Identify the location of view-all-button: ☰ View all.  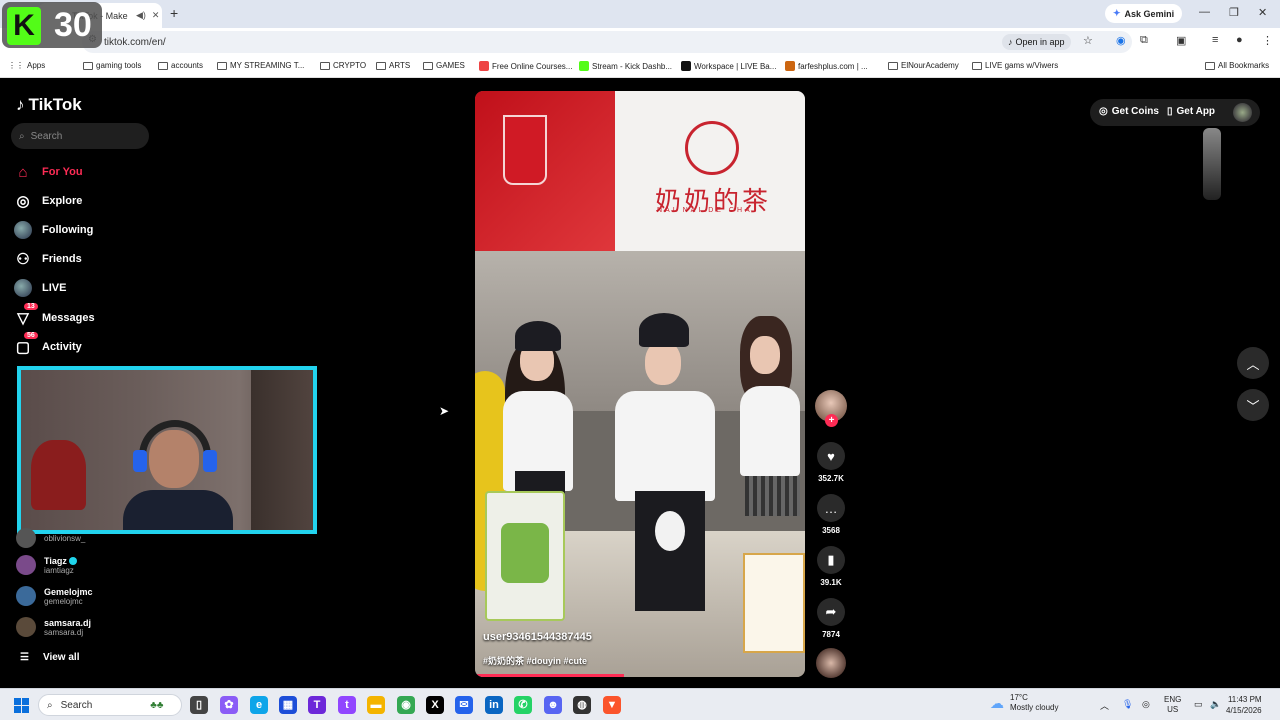
(49, 657).